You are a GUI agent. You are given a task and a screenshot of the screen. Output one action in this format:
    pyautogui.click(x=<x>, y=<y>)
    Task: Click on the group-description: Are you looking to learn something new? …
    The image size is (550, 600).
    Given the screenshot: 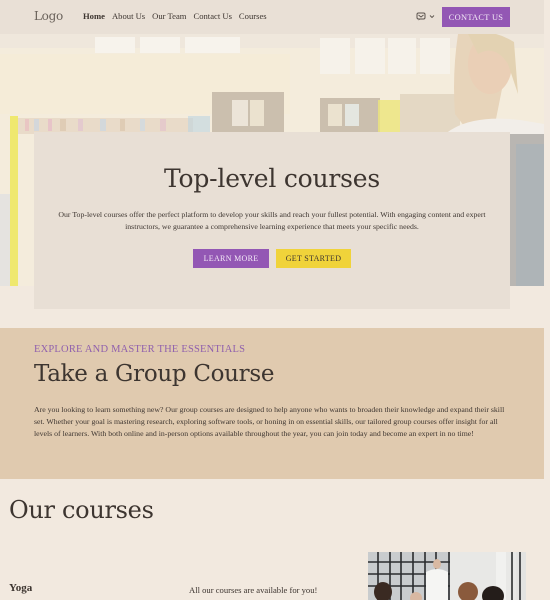 What is the action you would take?
    pyautogui.click(x=269, y=421)
    